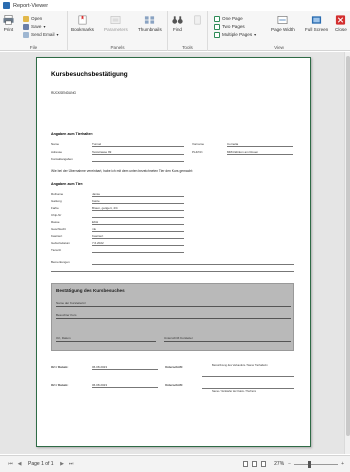  I want to click on animal-label: Geschlecht, so click(59, 229).